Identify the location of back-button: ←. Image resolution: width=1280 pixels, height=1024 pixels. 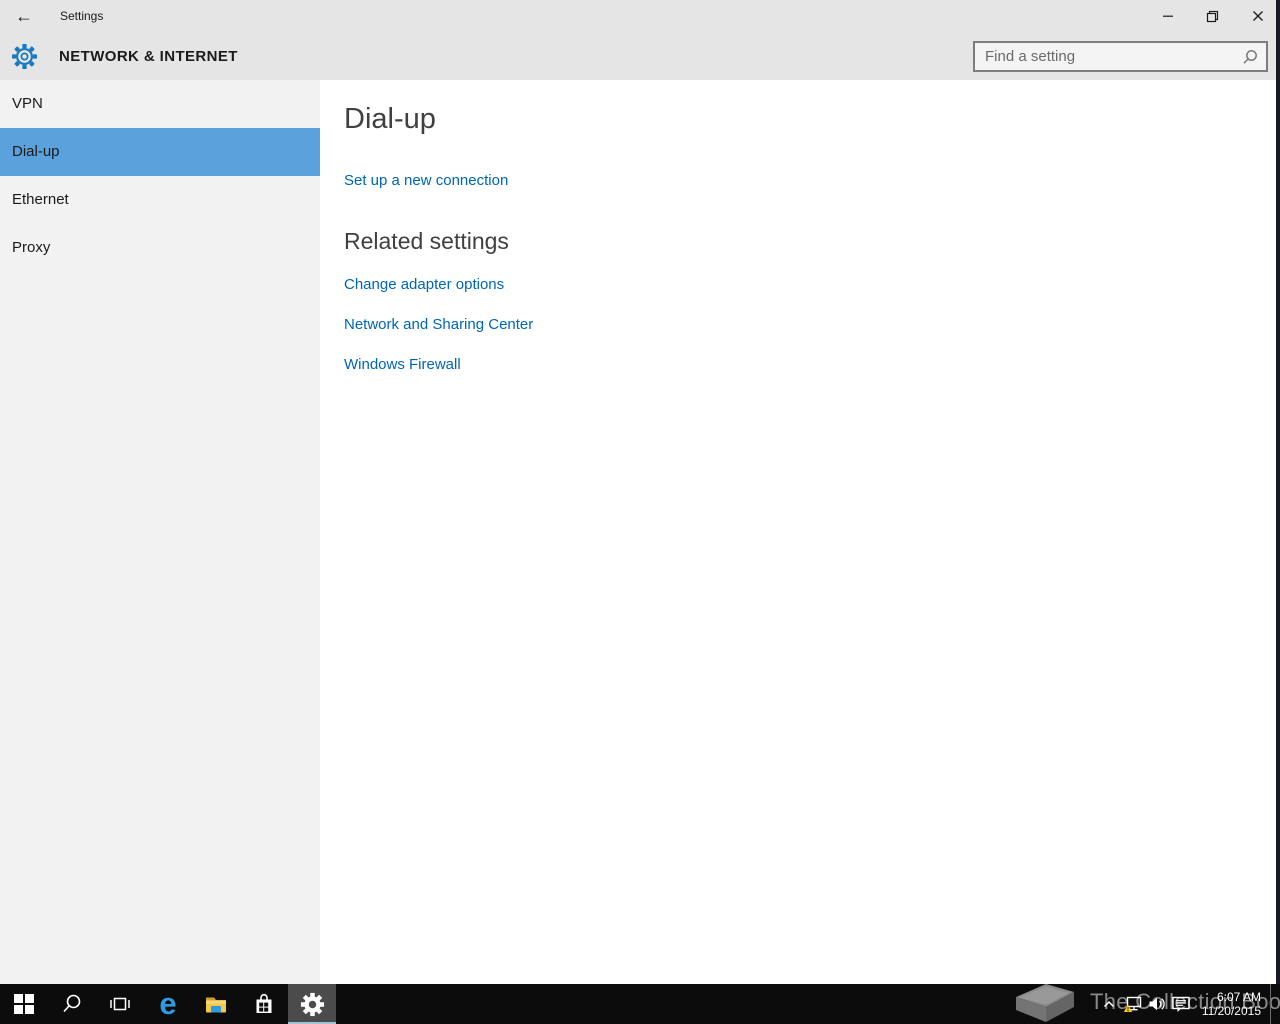
(24, 16).